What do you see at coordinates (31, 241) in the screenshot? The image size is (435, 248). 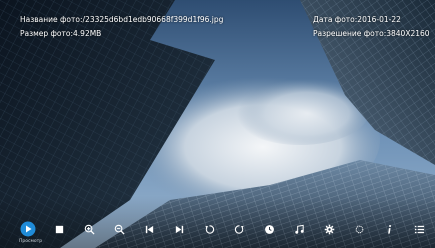 I see `play-caption: Просмотр` at bounding box center [31, 241].